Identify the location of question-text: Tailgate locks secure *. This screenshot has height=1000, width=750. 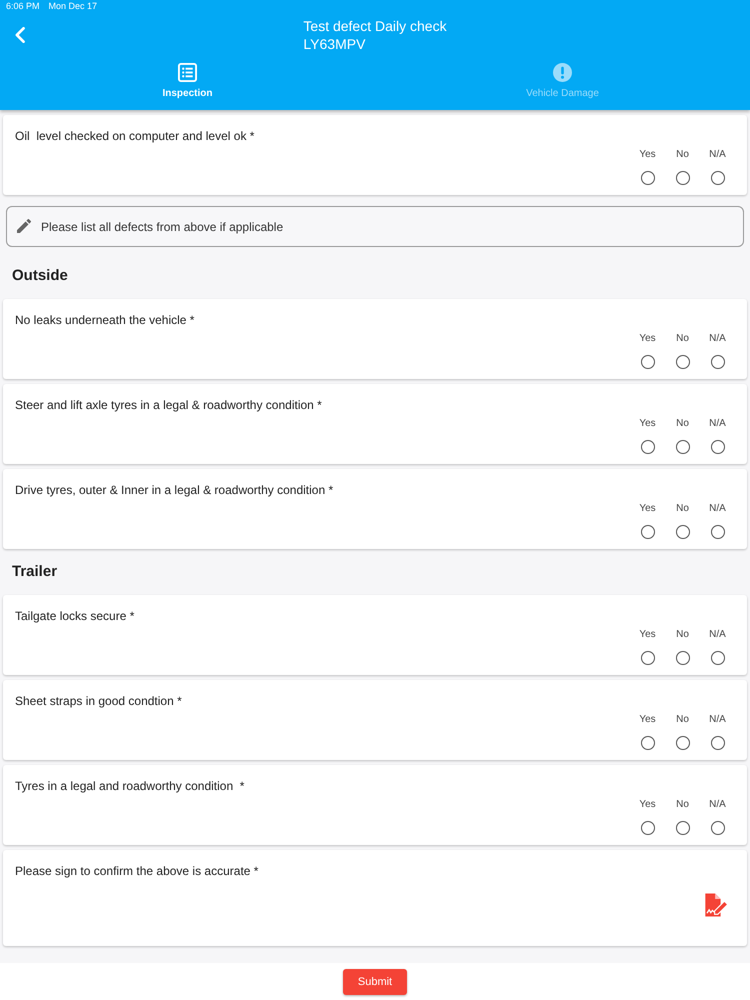
(74, 616).